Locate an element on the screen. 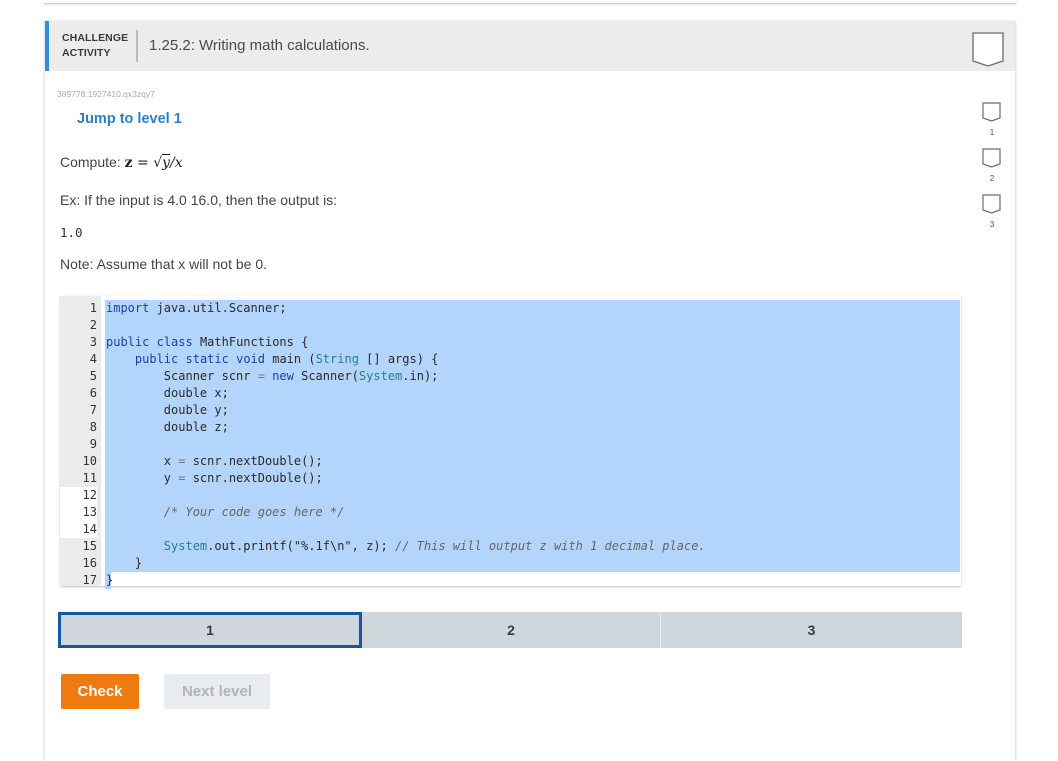  code-line: 7 double y; is located at coordinates (510, 410).